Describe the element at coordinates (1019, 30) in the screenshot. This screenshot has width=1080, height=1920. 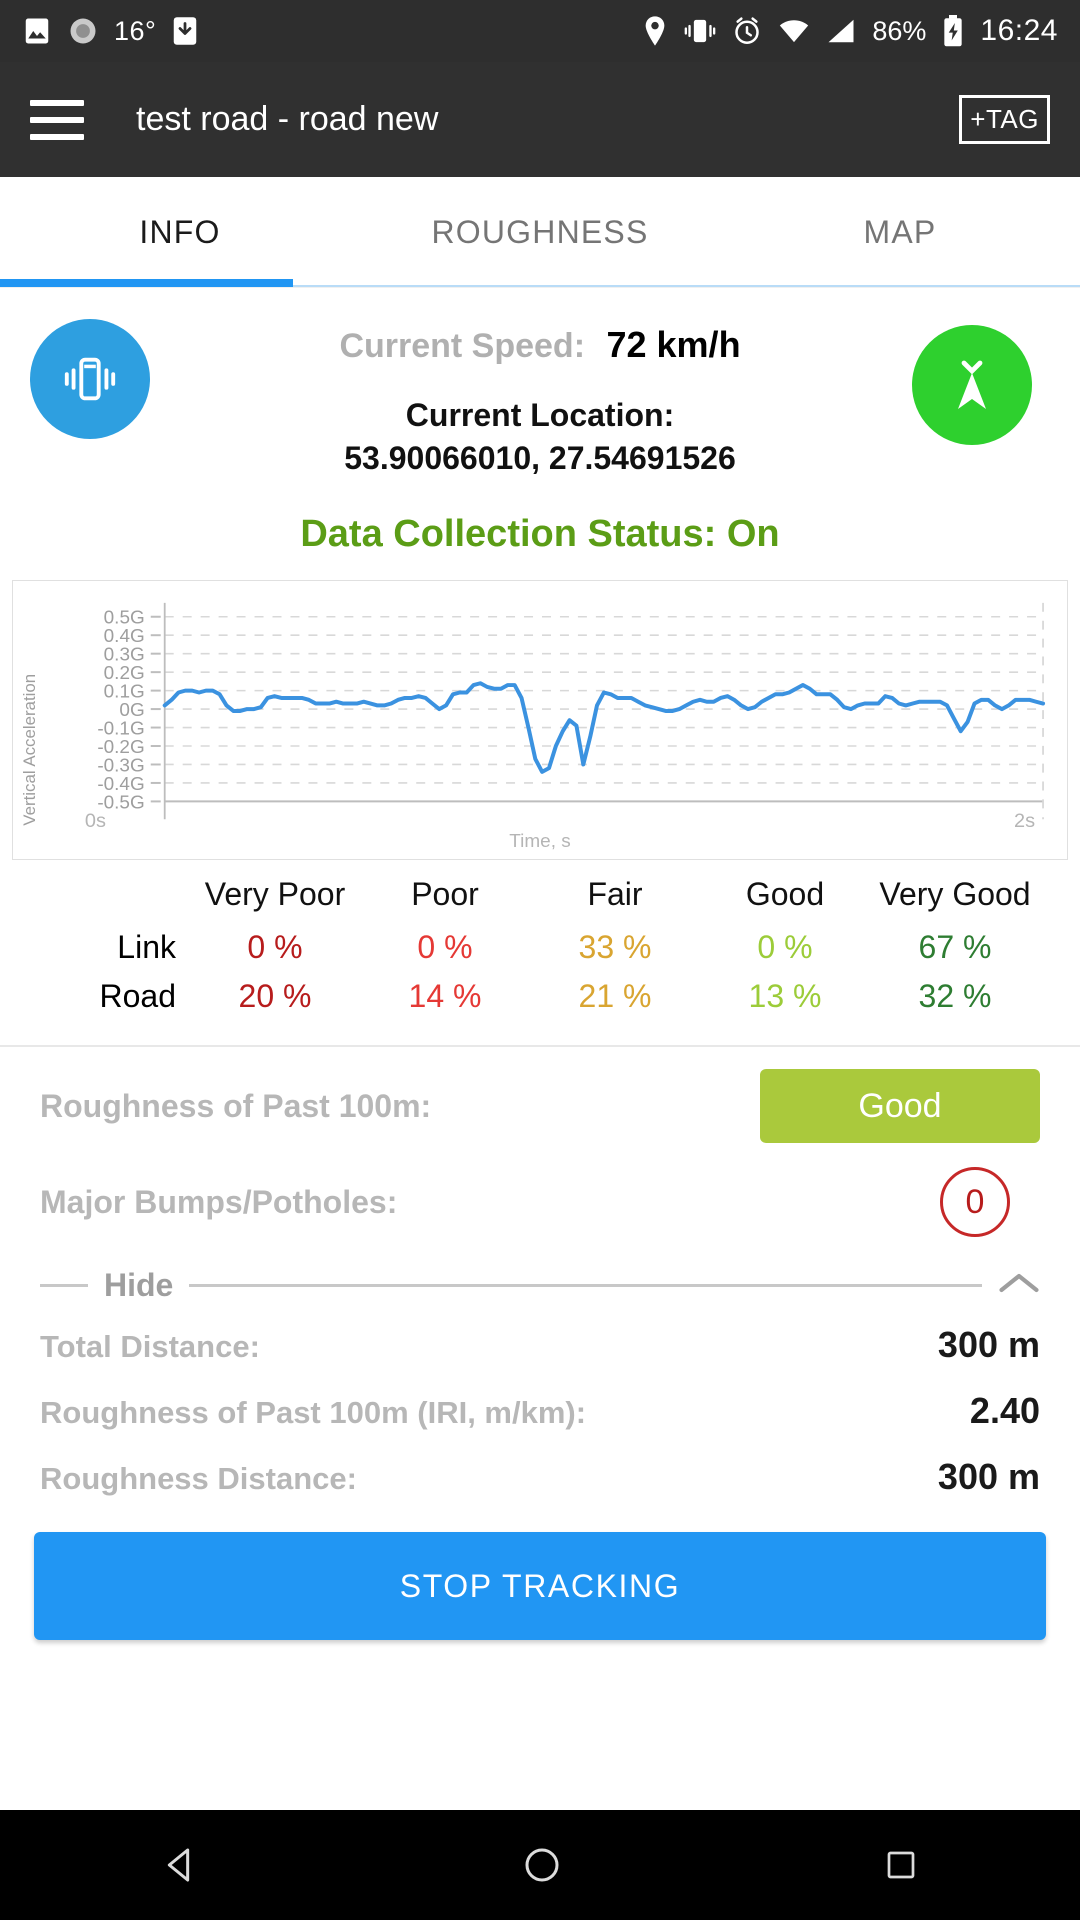
I see `clock-text: 16:24` at that location.